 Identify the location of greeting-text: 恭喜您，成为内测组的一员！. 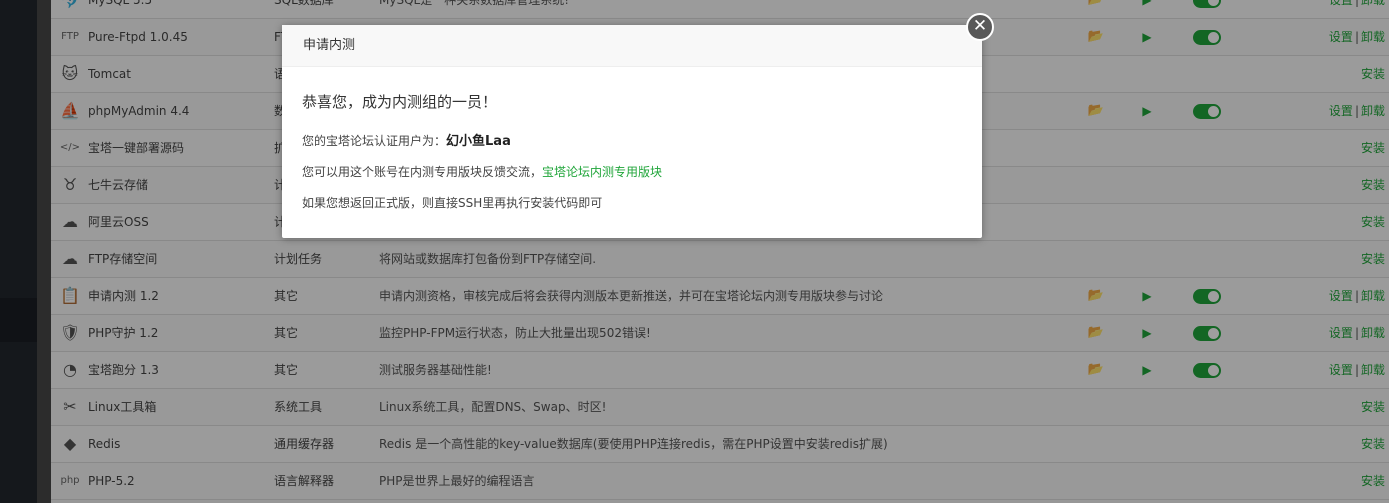
(400, 102).